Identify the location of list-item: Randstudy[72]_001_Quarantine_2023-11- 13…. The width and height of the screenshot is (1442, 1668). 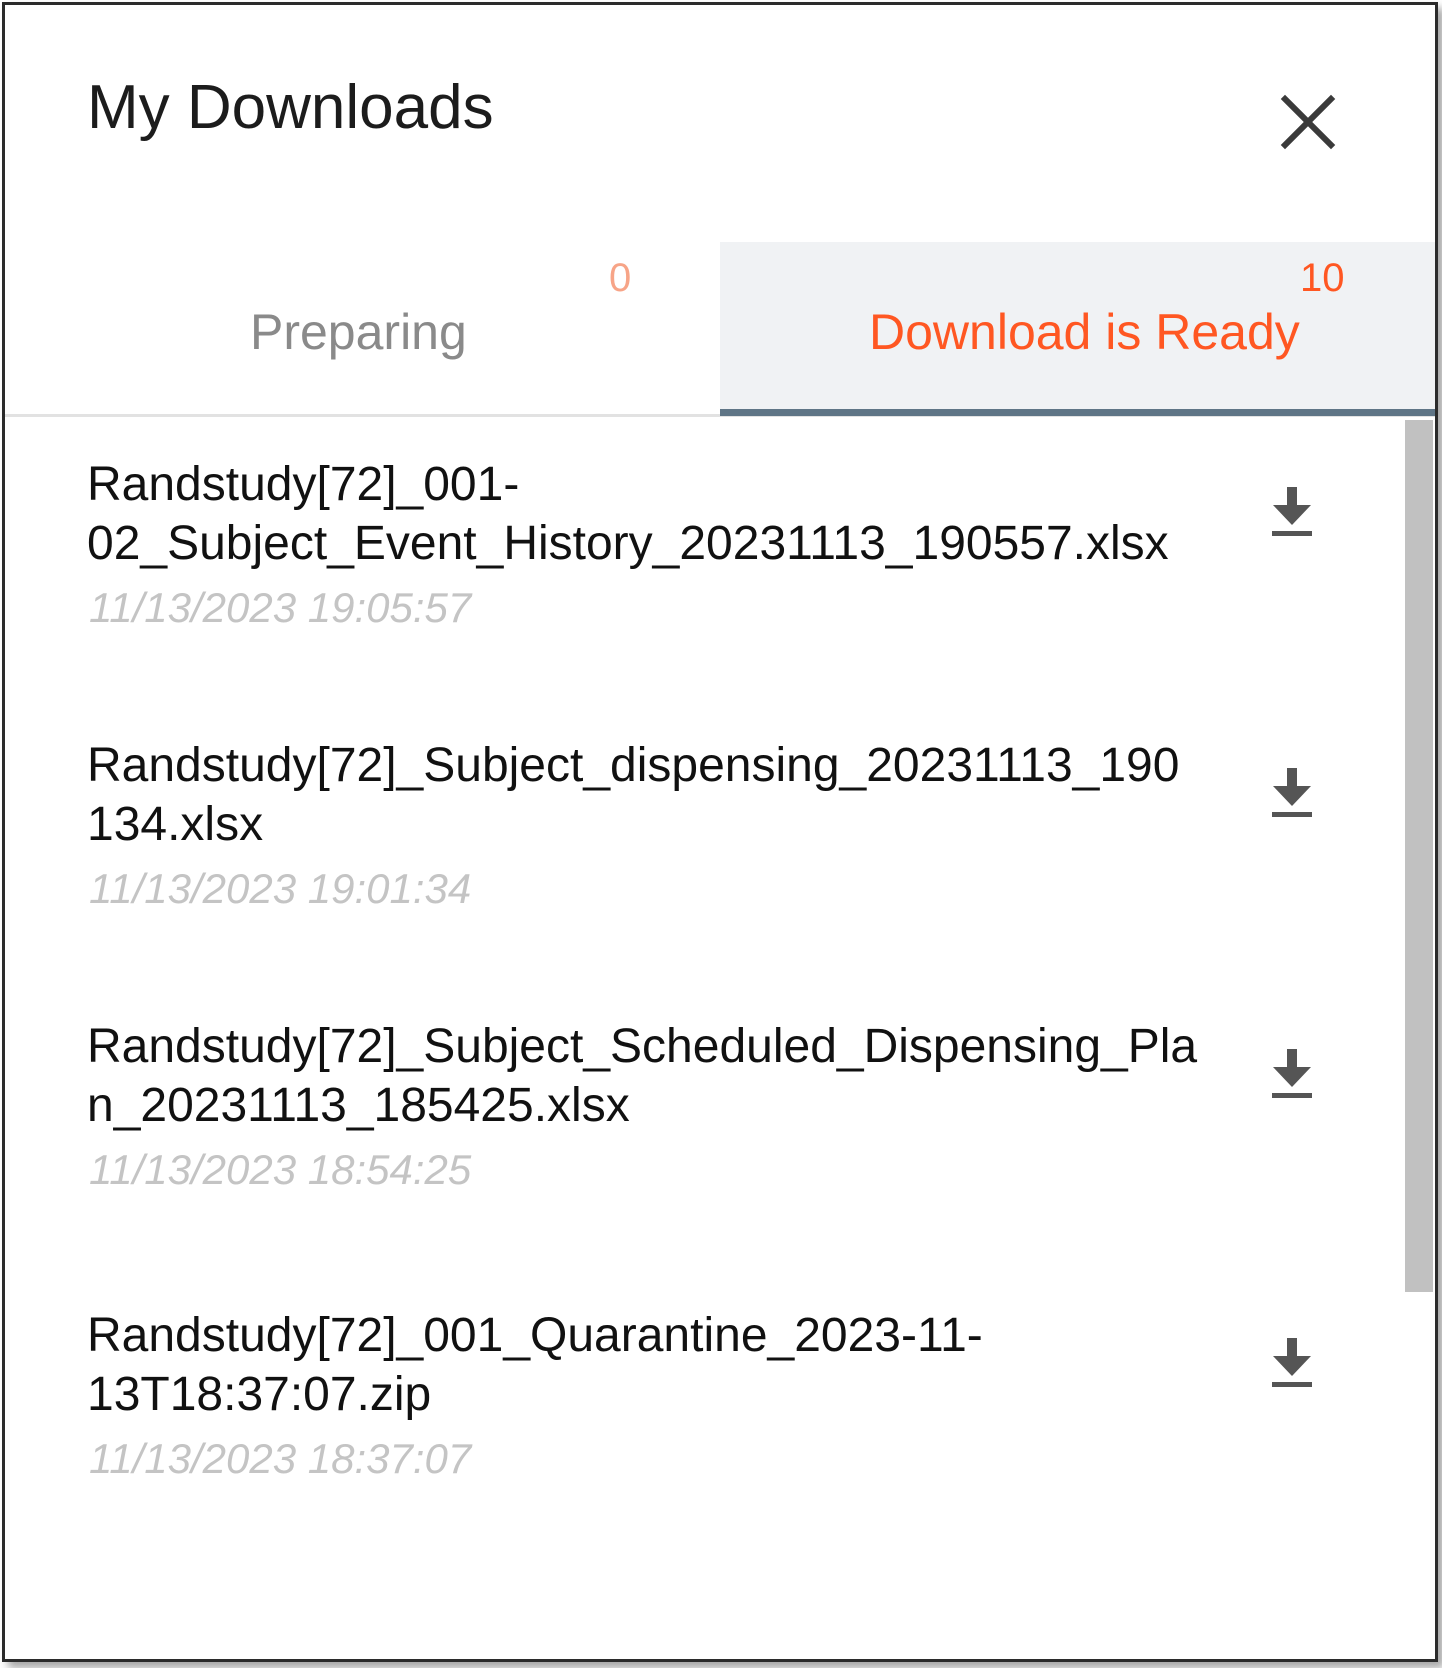
(700, 1426).